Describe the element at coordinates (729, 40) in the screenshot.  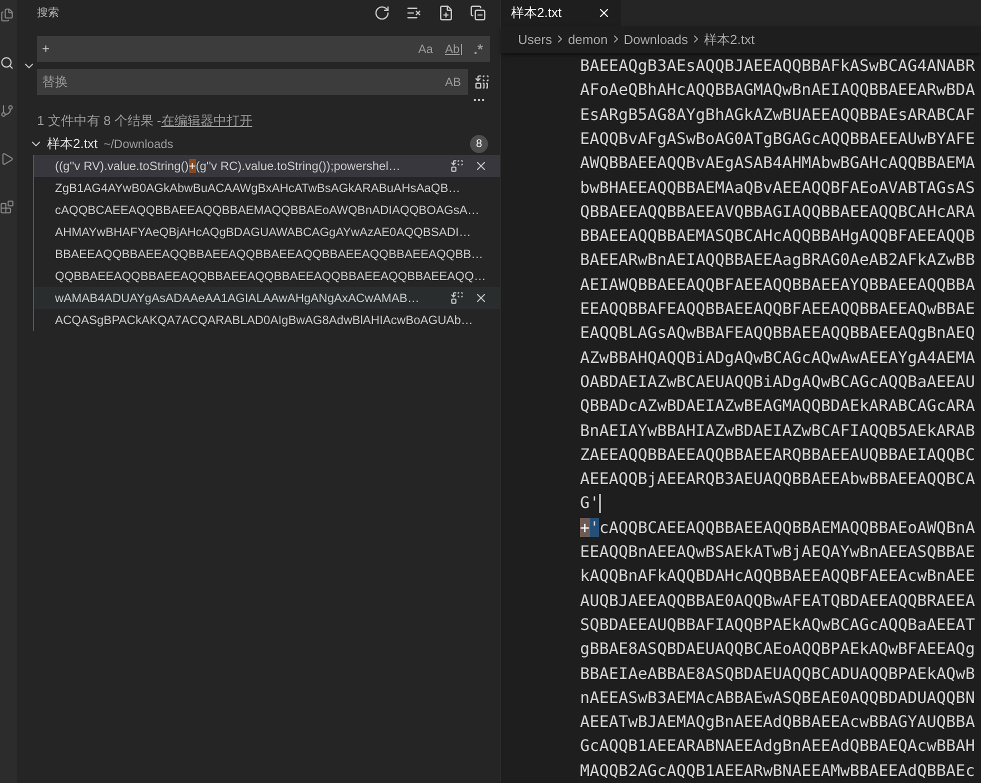
I see `breadcrumb-item: 样本2.txt` at that location.